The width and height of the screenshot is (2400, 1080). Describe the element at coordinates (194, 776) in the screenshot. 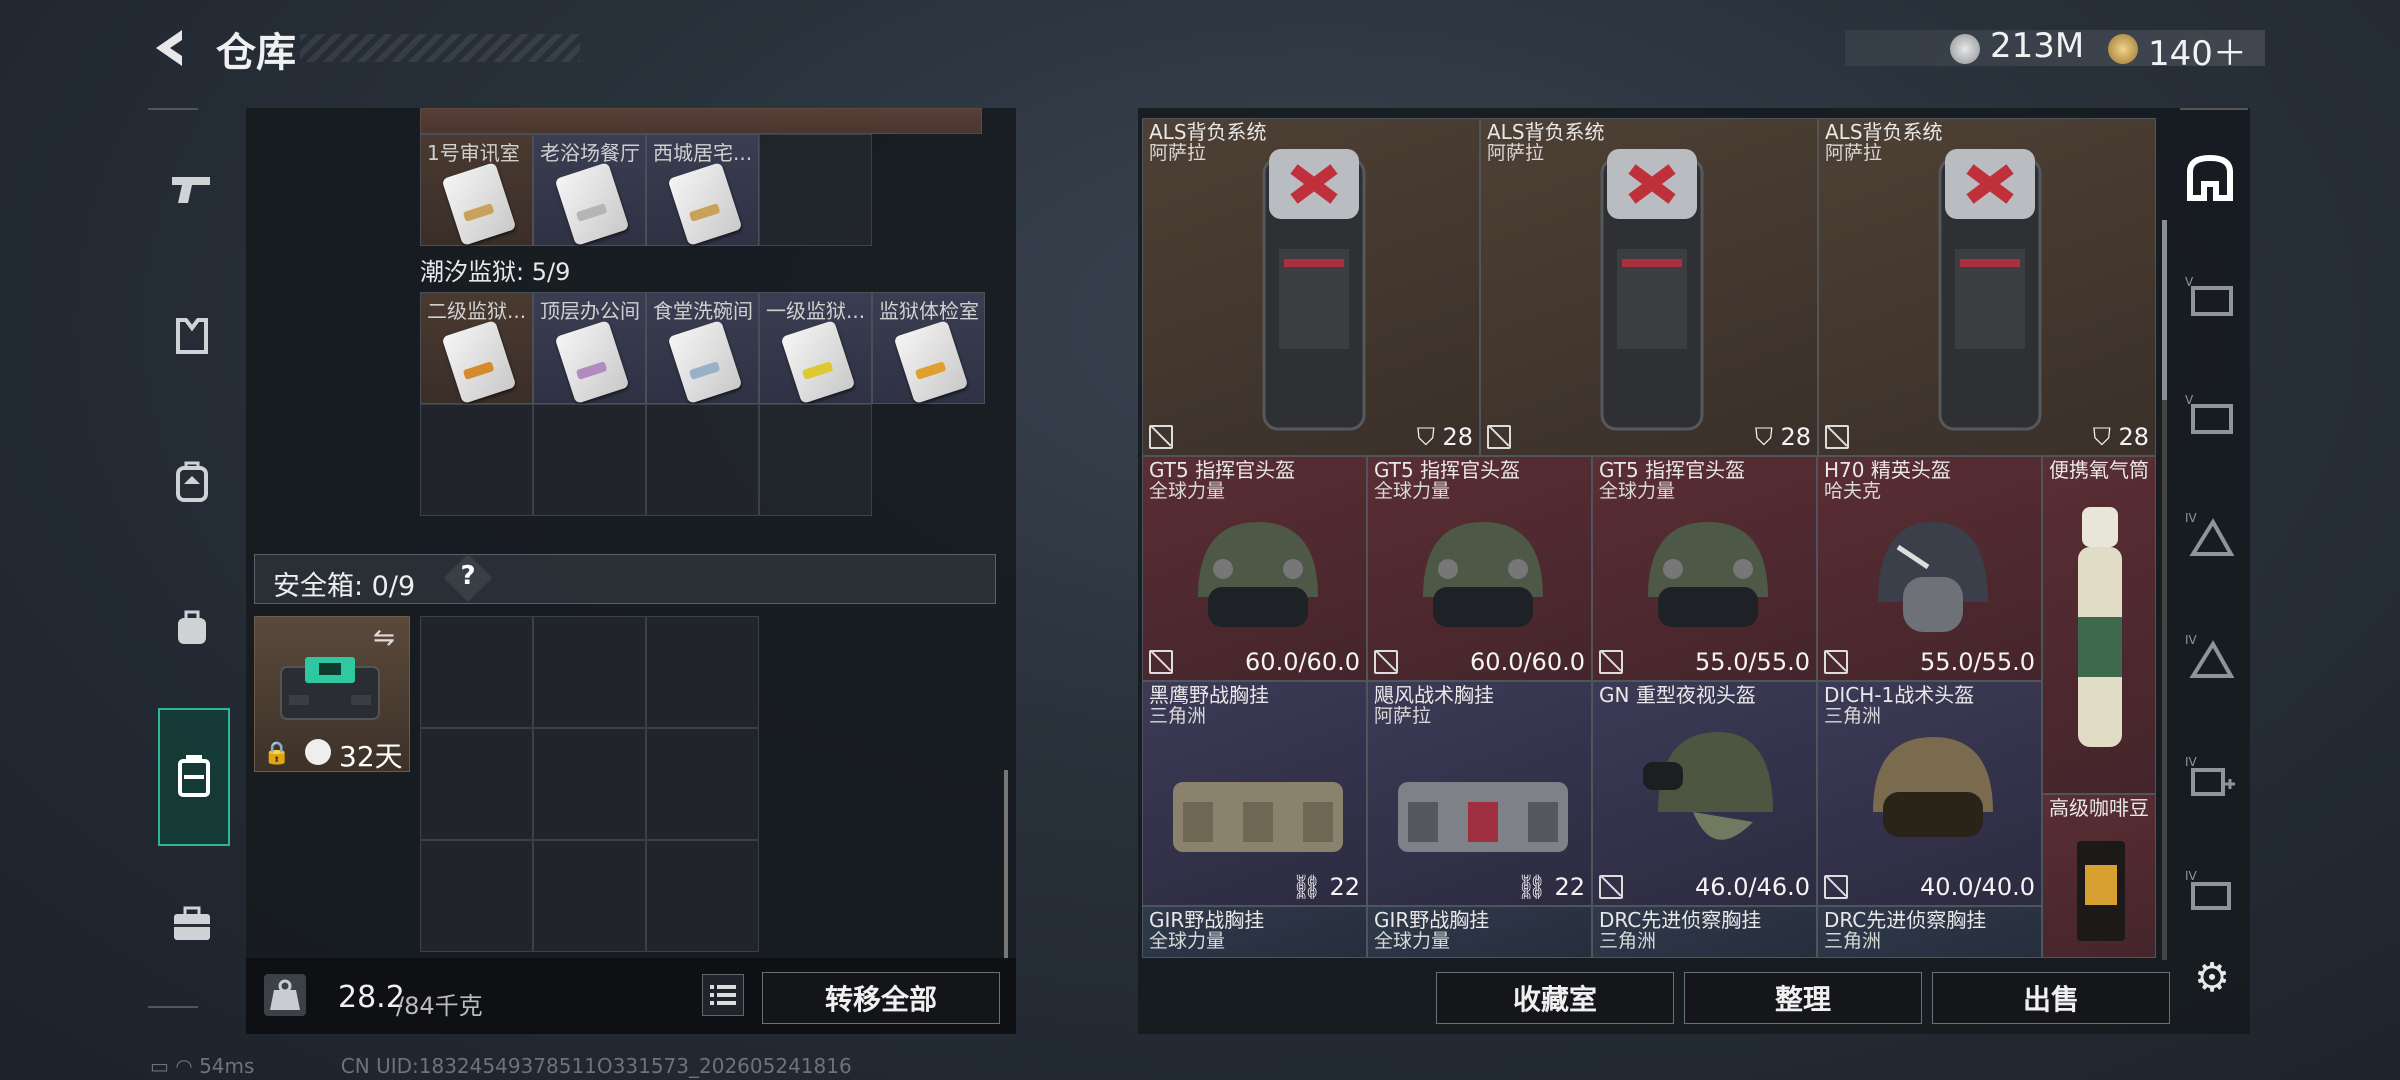

I see `container-icon` at that location.